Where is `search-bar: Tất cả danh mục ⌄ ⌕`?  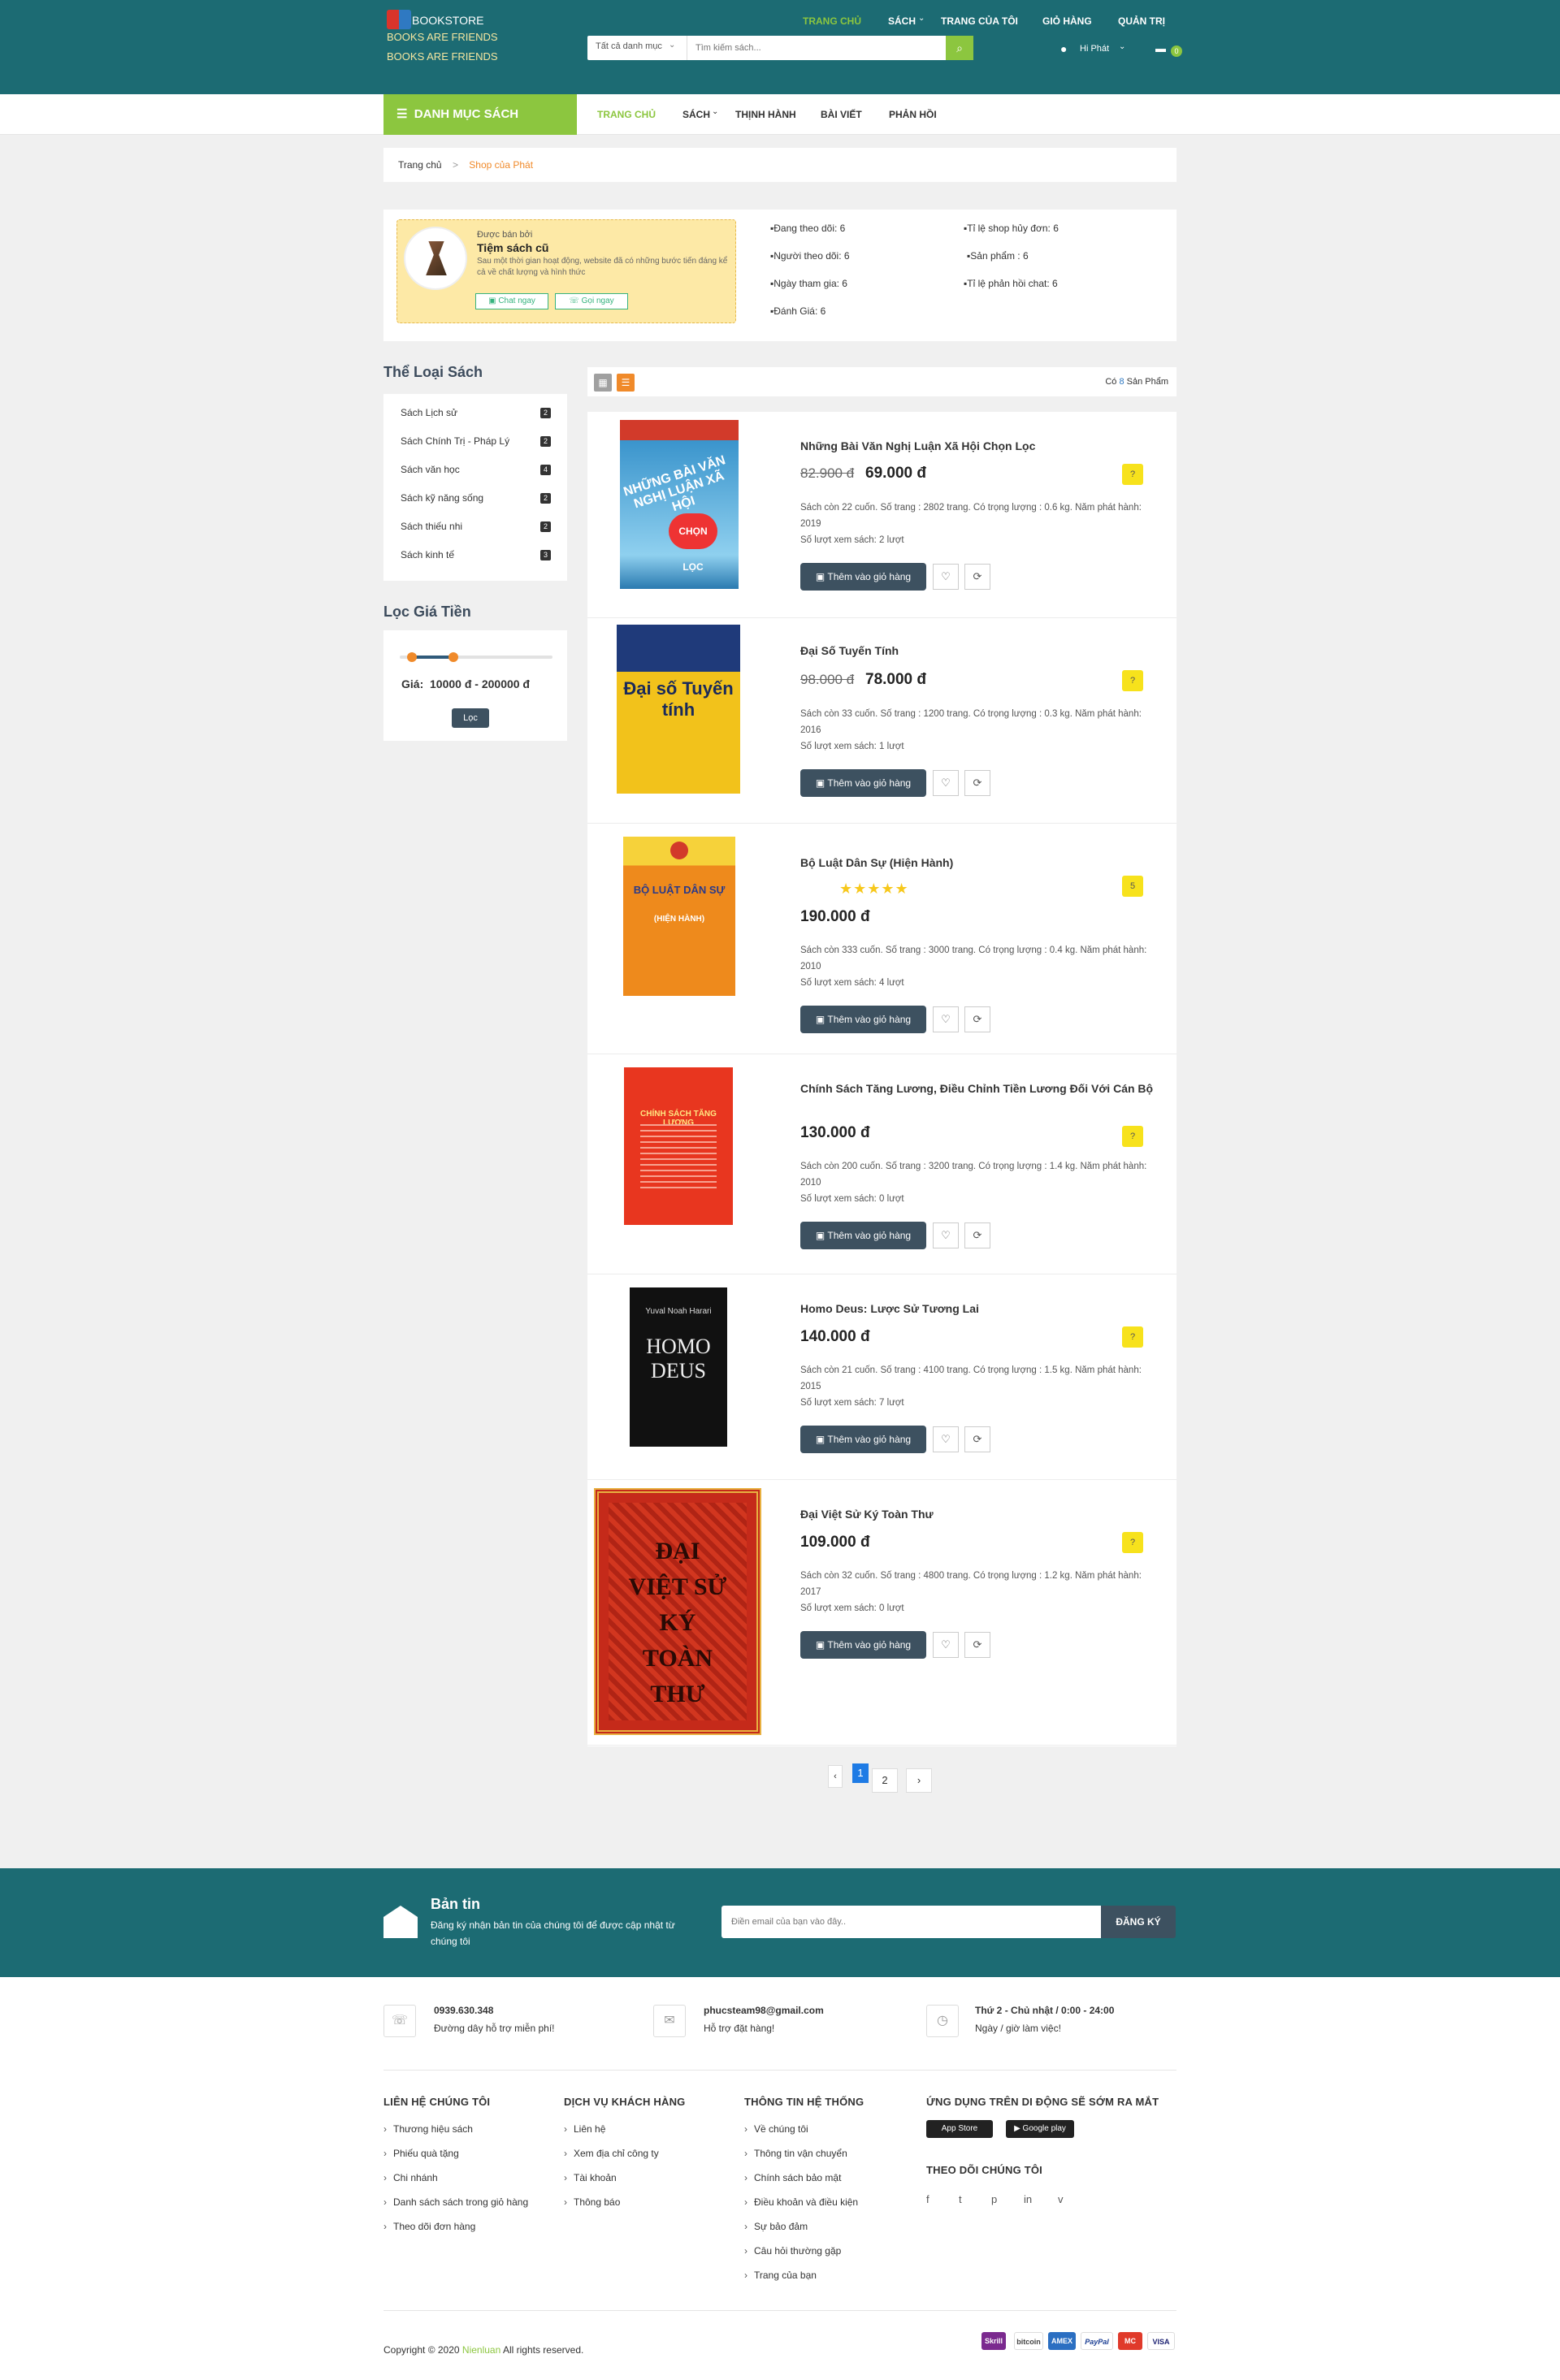
search-bar: Tất cả danh mục ⌄ ⌕ is located at coordinates (780, 48).